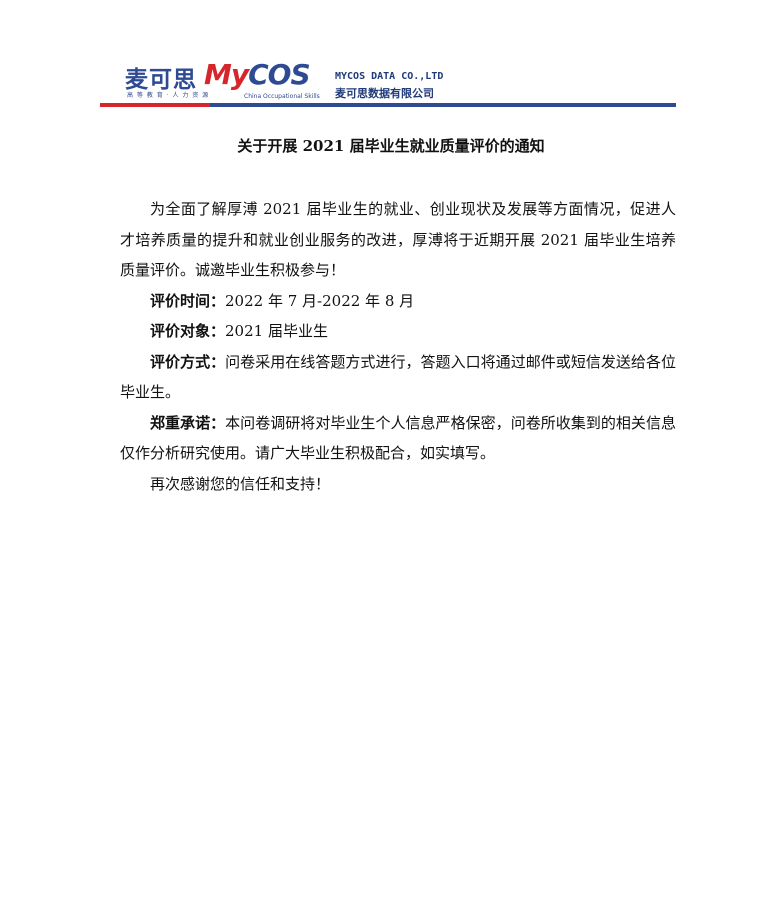 The height and width of the screenshot is (921, 782). I want to click on document-title: 关于开展 2021 届毕业生就业质量评价的通知, so click(391, 146).